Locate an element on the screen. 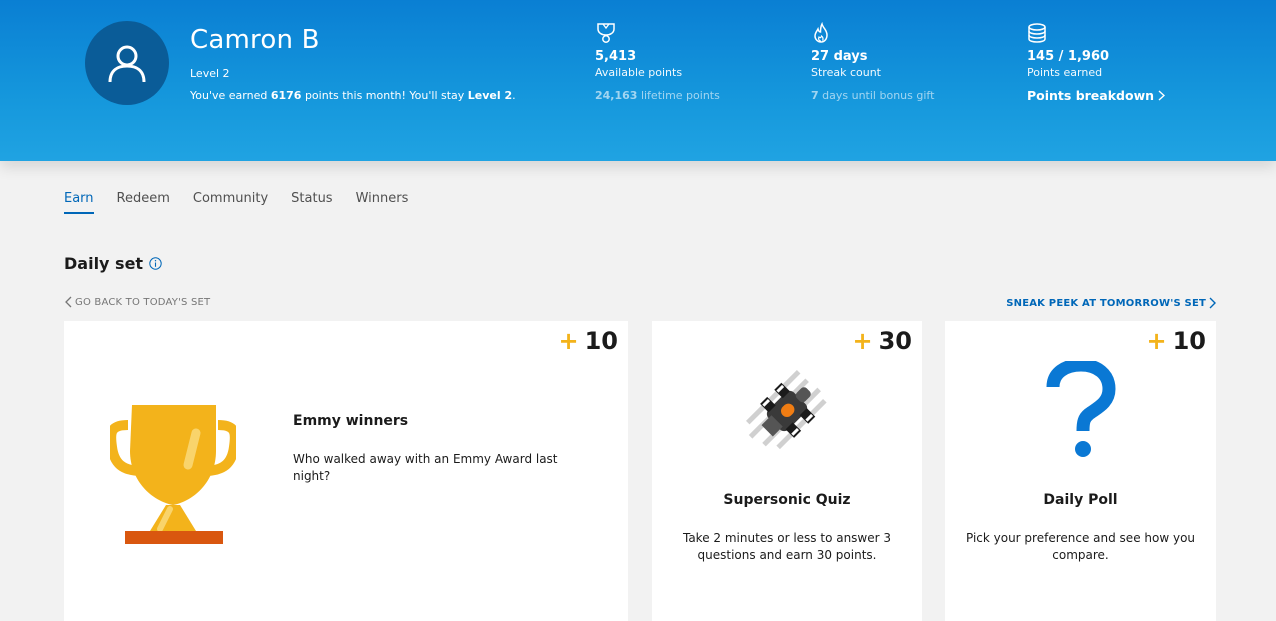 The height and width of the screenshot is (621, 1276). card-title: Daily Poll is located at coordinates (1080, 500).